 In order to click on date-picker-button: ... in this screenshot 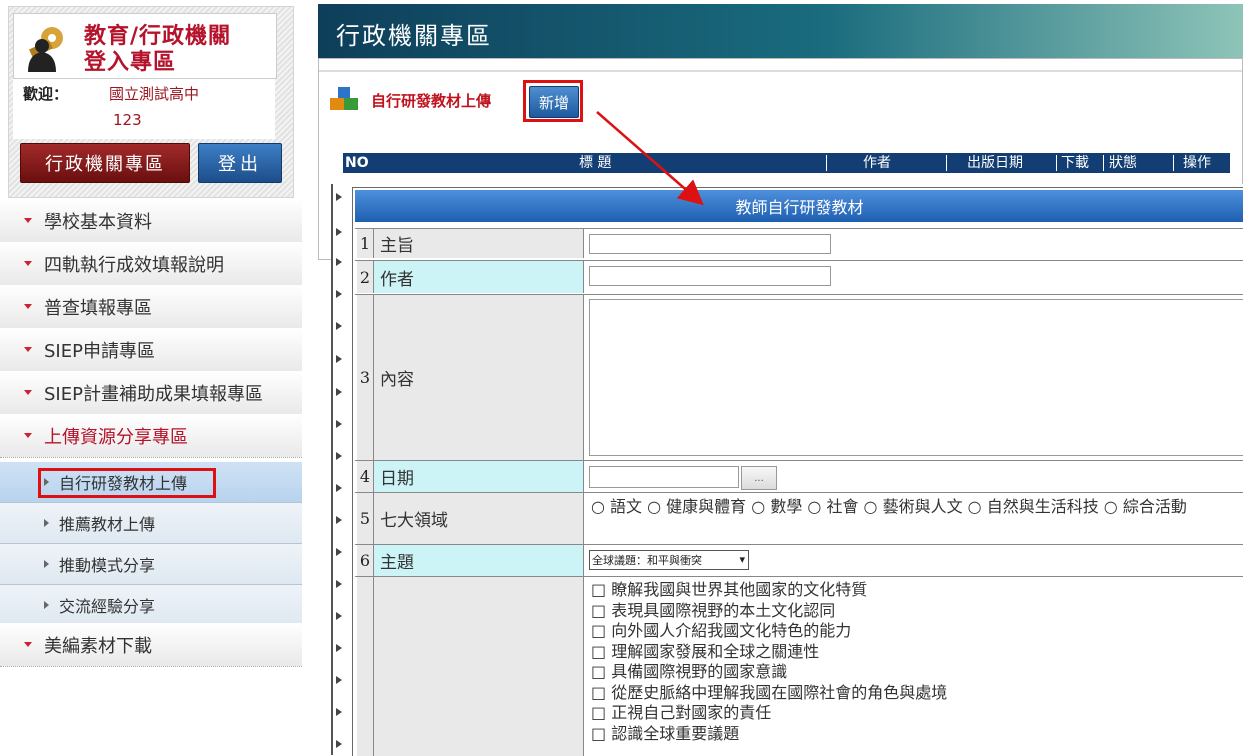, I will do `click(759, 478)`.